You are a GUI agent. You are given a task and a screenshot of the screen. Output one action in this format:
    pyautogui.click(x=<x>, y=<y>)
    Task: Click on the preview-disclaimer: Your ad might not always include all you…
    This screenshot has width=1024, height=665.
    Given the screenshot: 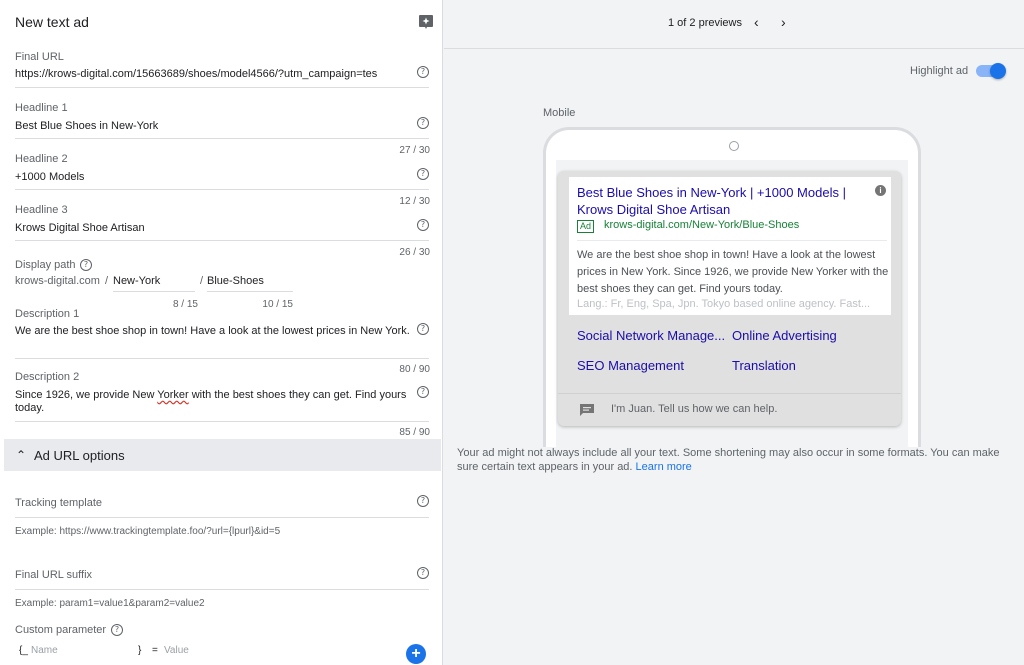 What is the action you would take?
    pyautogui.click(x=734, y=460)
    